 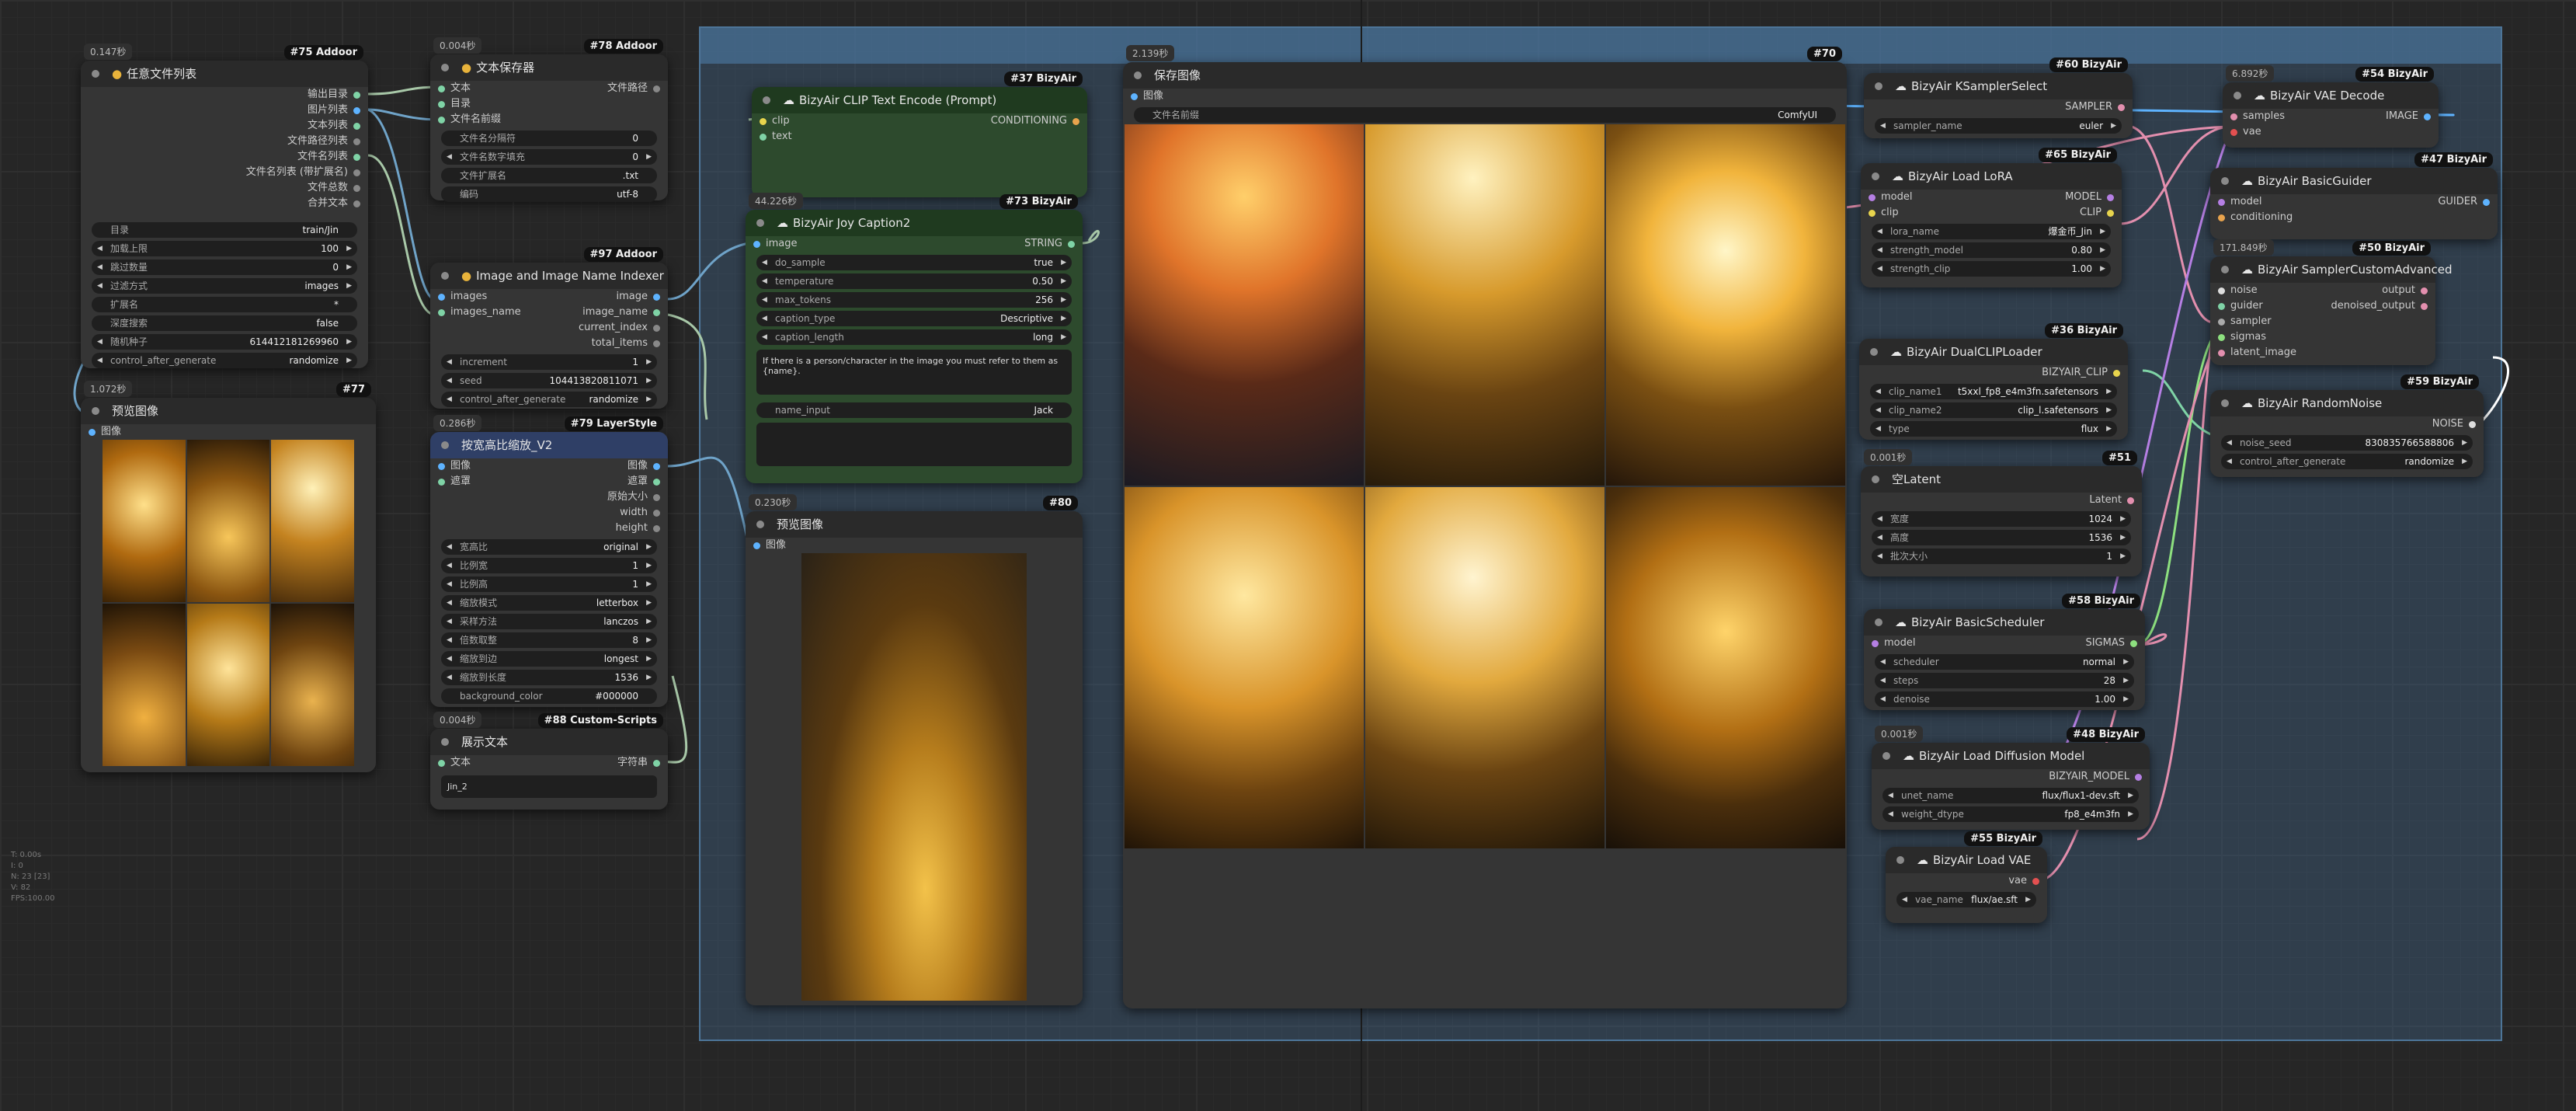 What do you see at coordinates (549, 547) in the screenshot?
I see `widget-aspect: 宽高比 original` at bounding box center [549, 547].